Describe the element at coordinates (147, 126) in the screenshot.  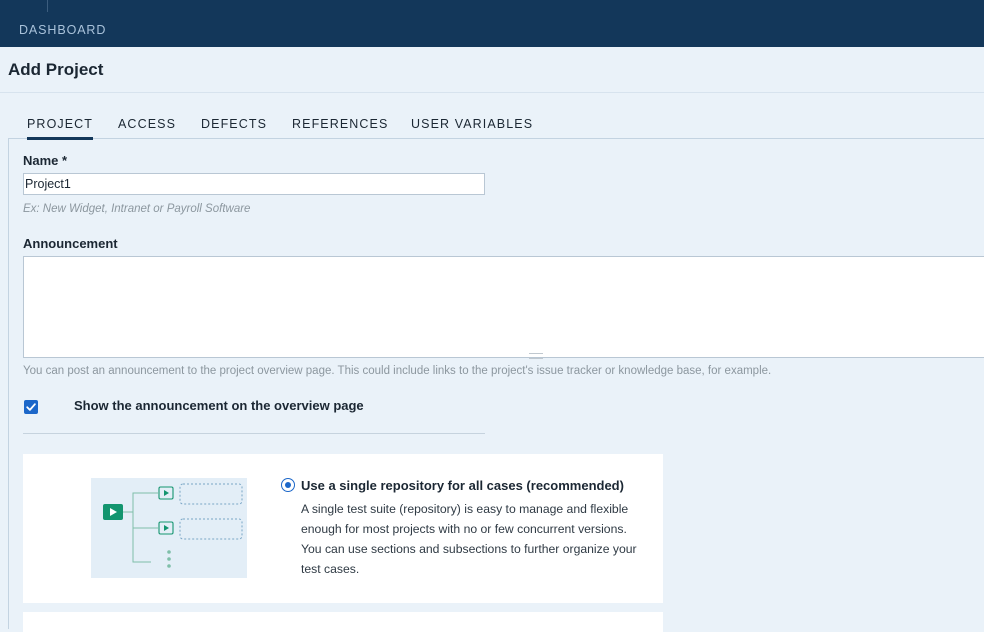
I see `tab-access: ACCESS` at that location.